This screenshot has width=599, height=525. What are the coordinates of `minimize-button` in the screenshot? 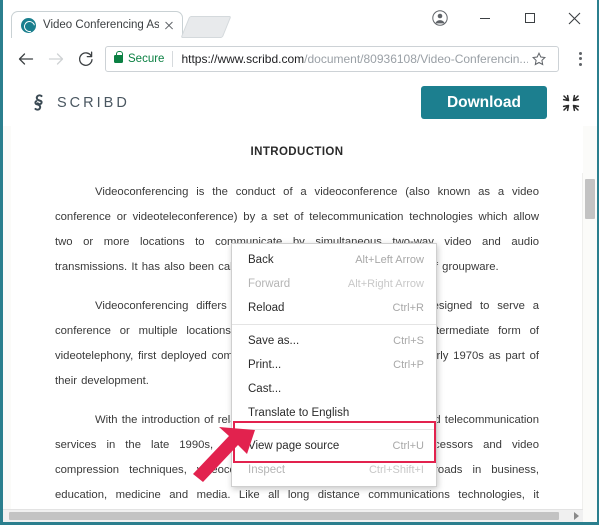 It's located at (484, 18).